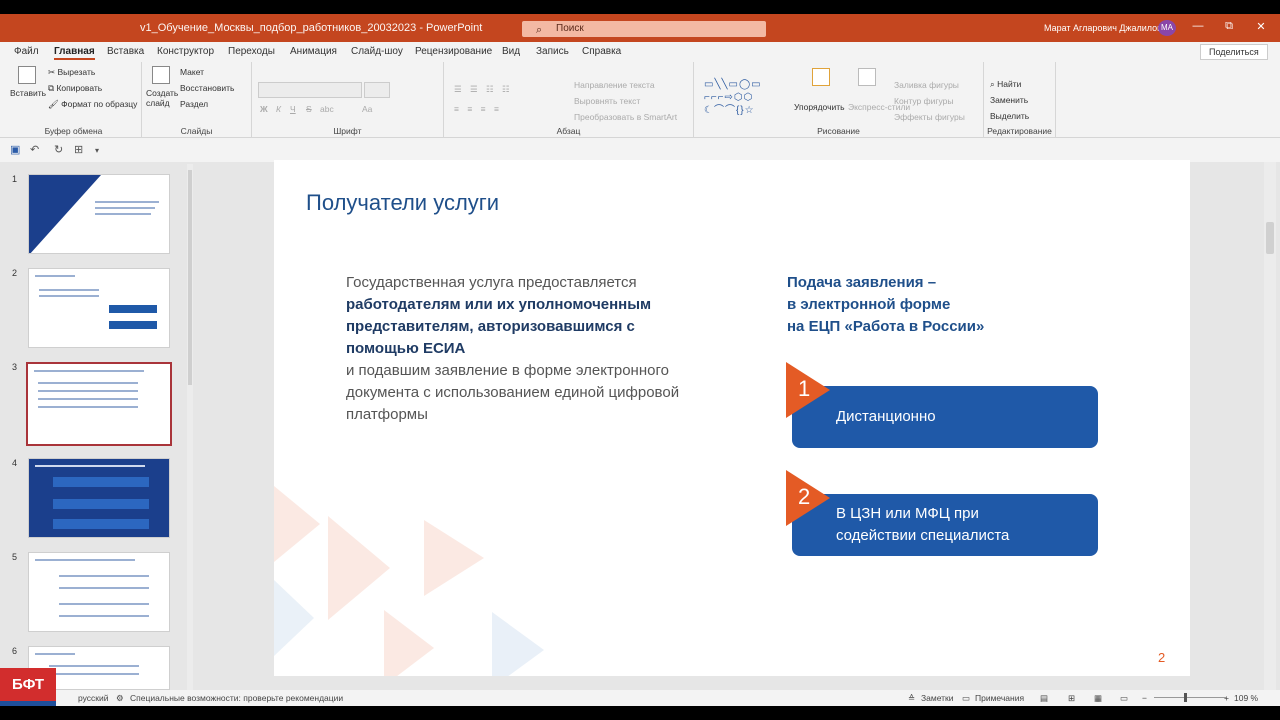 The width and height of the screenshot is (1280, 720). Describe the element at coordinates (75, 88) in the screenshot. I see `copy-button: ⧉ Копировать` at that location.